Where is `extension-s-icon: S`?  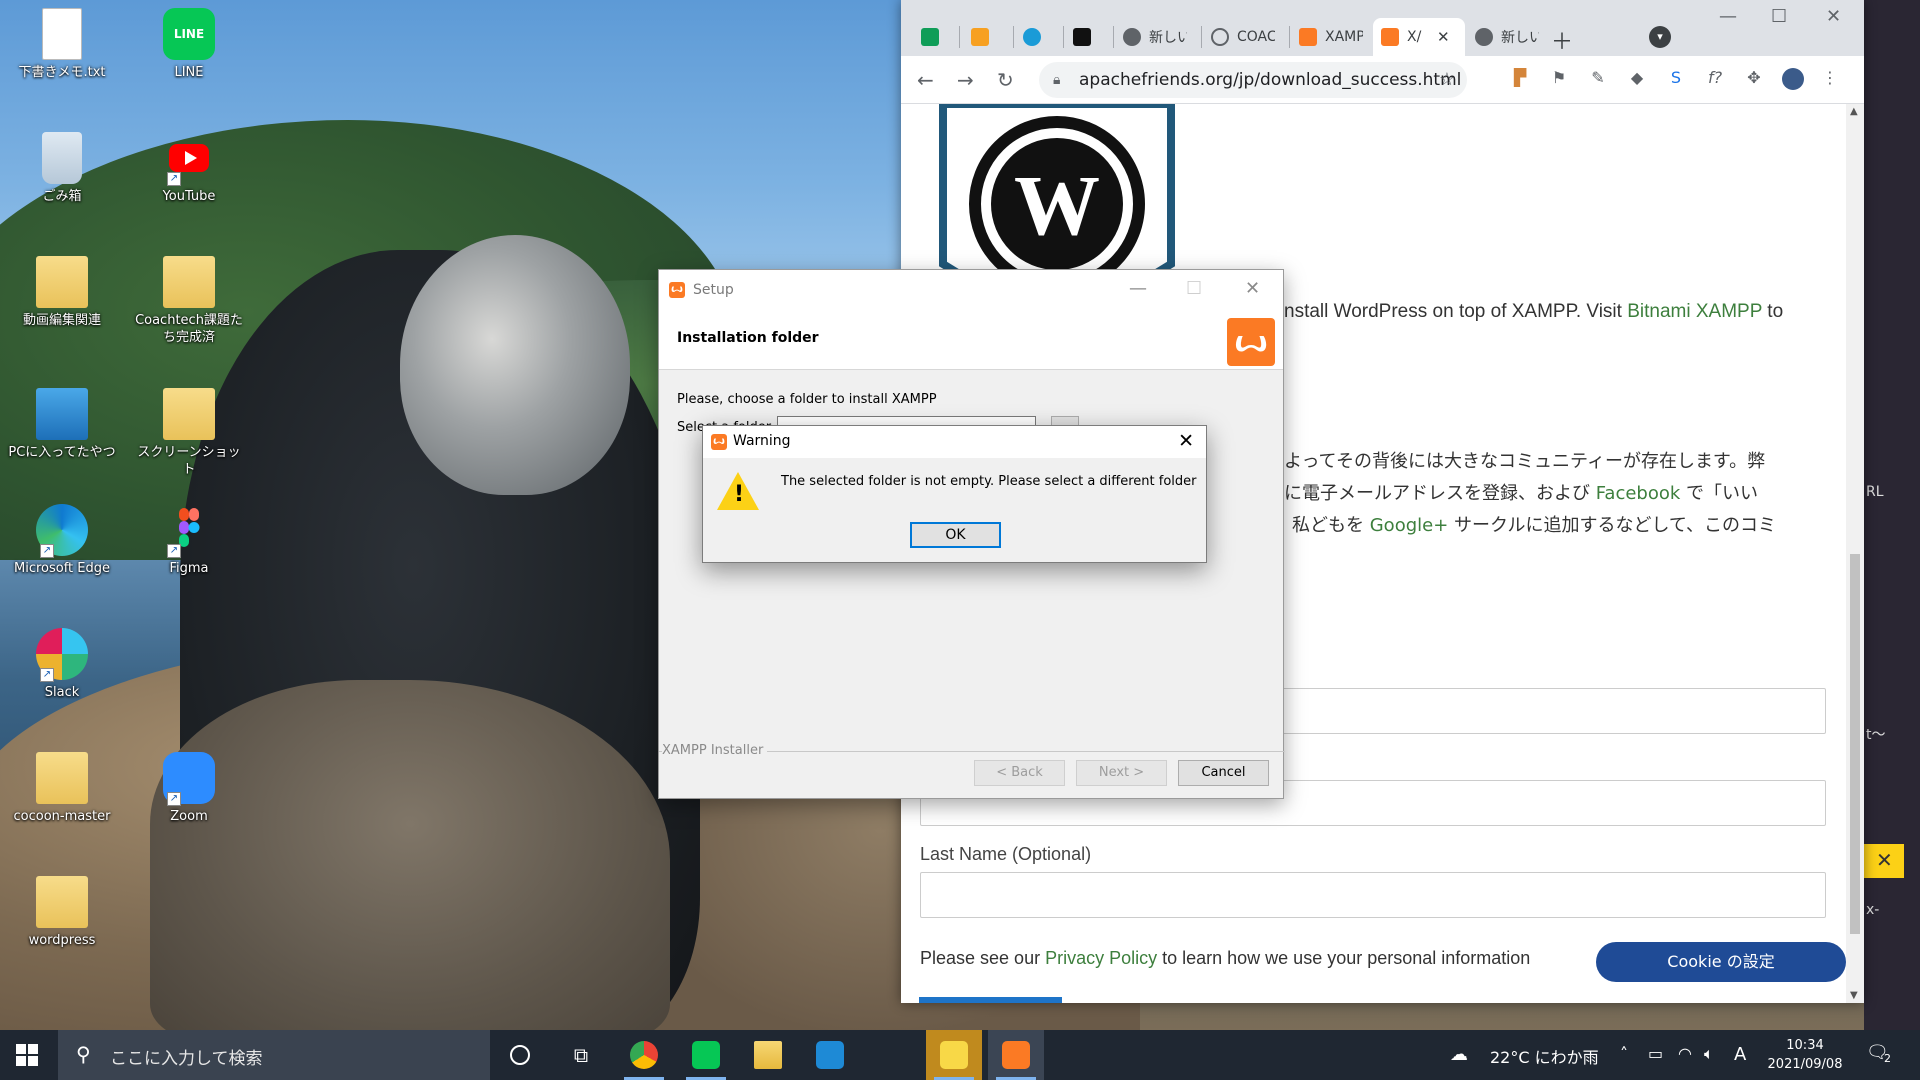
extension-s-icon: S is located at coordinates (1676, 79).